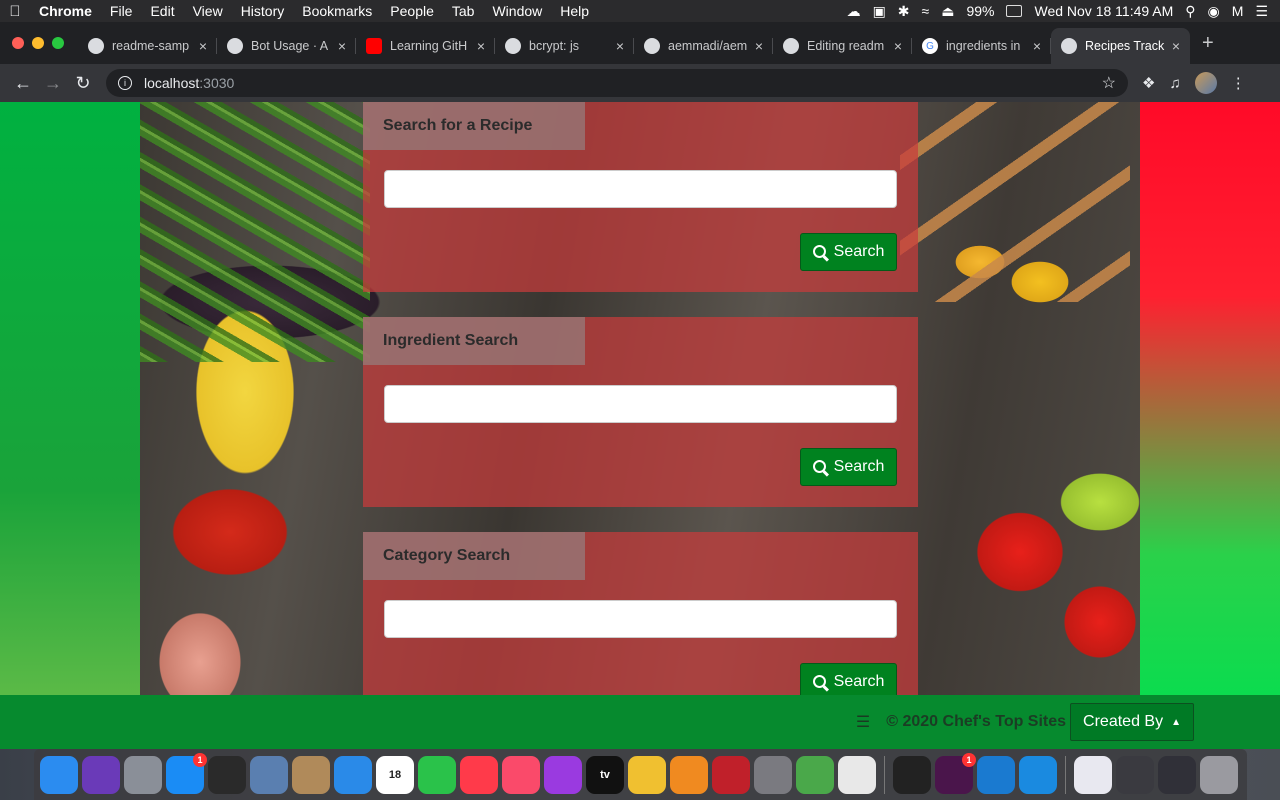 The width and height of the screenshot is (1280, 800). What do you see at coordinates (1038, 774) in the screenshot?
I see `dock-app-xcode` at bounding box center [1038, 774].